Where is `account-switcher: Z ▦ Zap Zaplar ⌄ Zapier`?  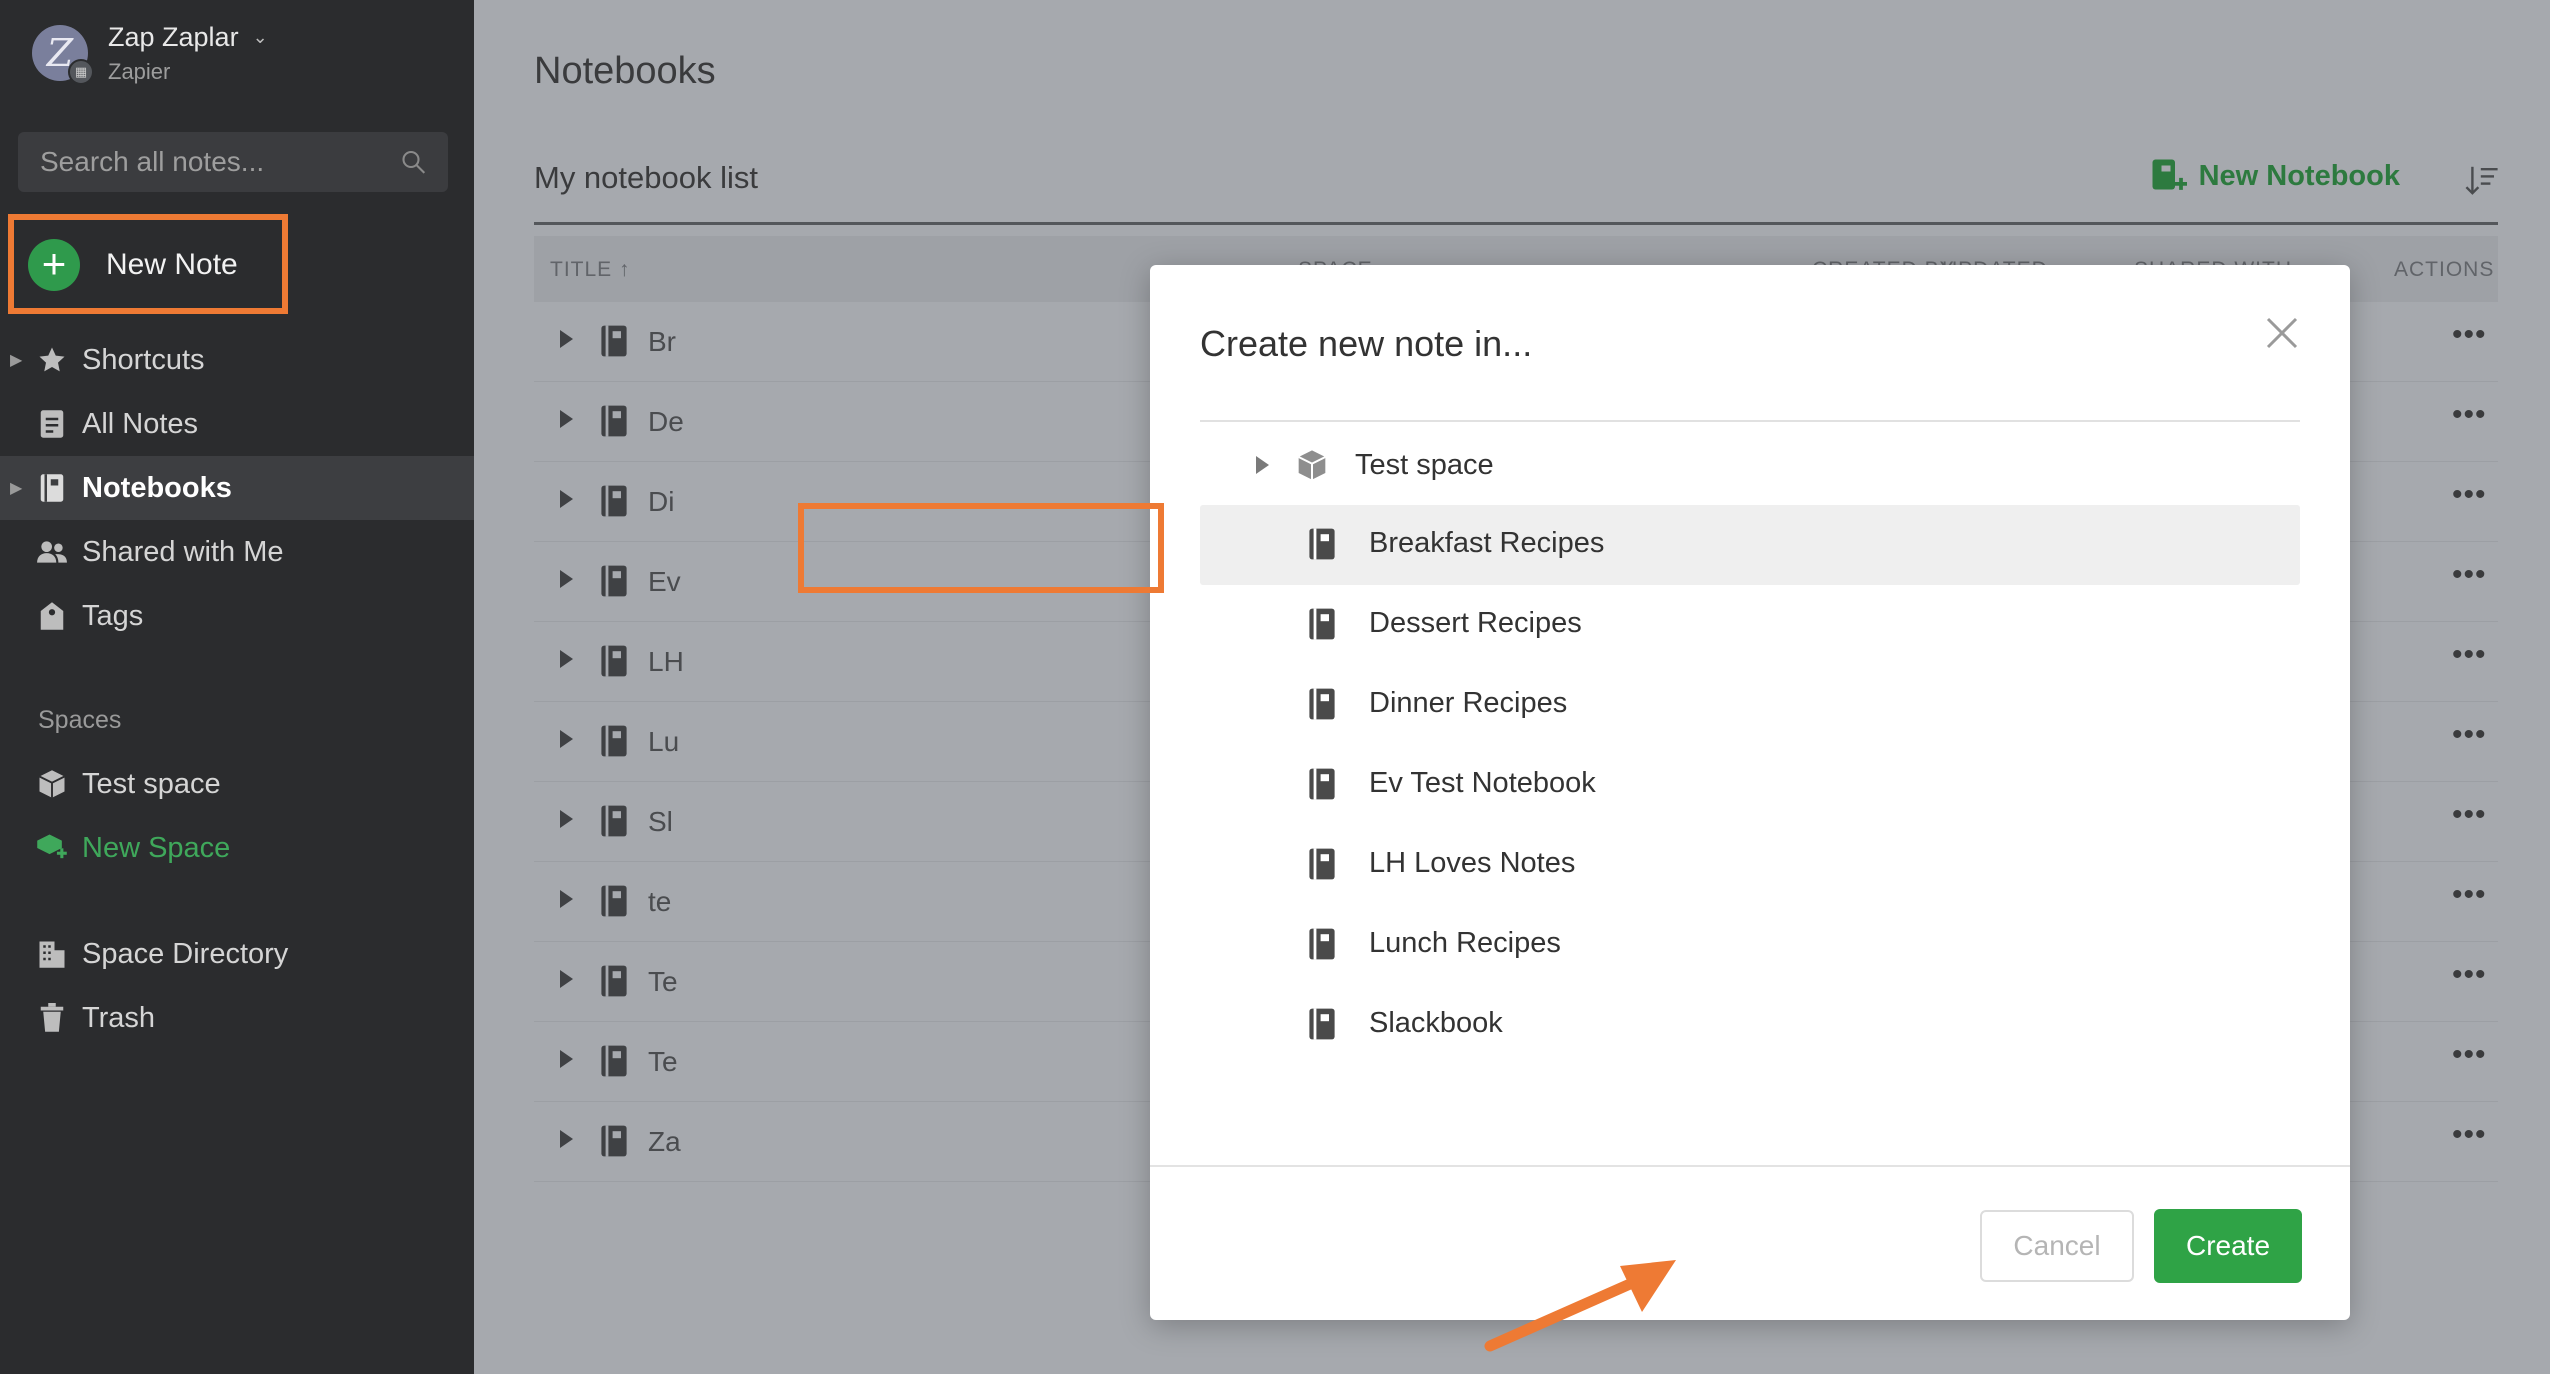
account-switcher: Z ▦ Zap Zaplar ⌄ Zapier is located at coordinates (222, 53).